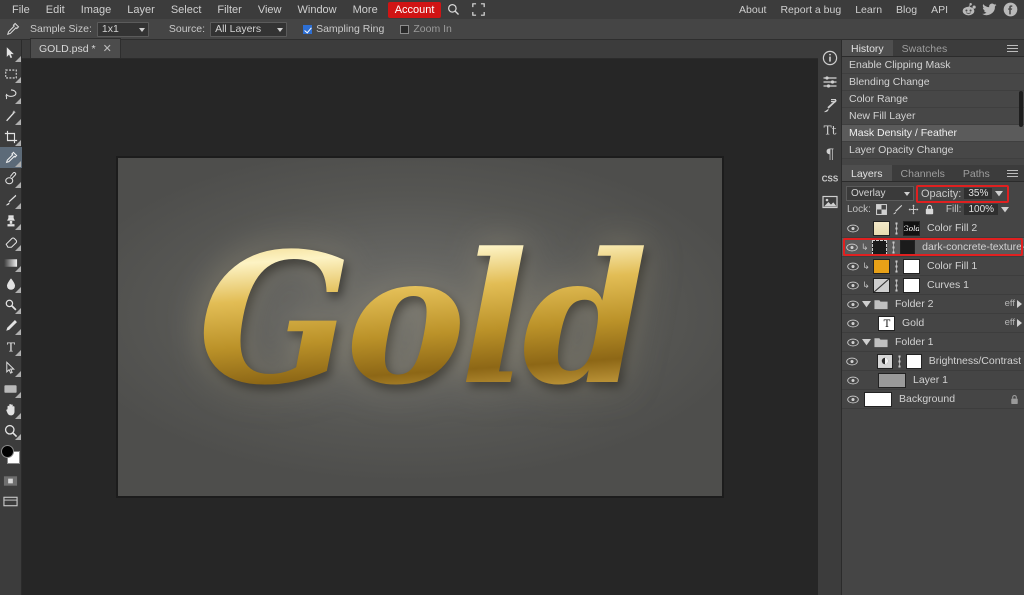  What do you see at coordinates (911, 228) in the screenshot?
I see `layer-mask-thumbnail: Gold` at bounding box center [911, 228].